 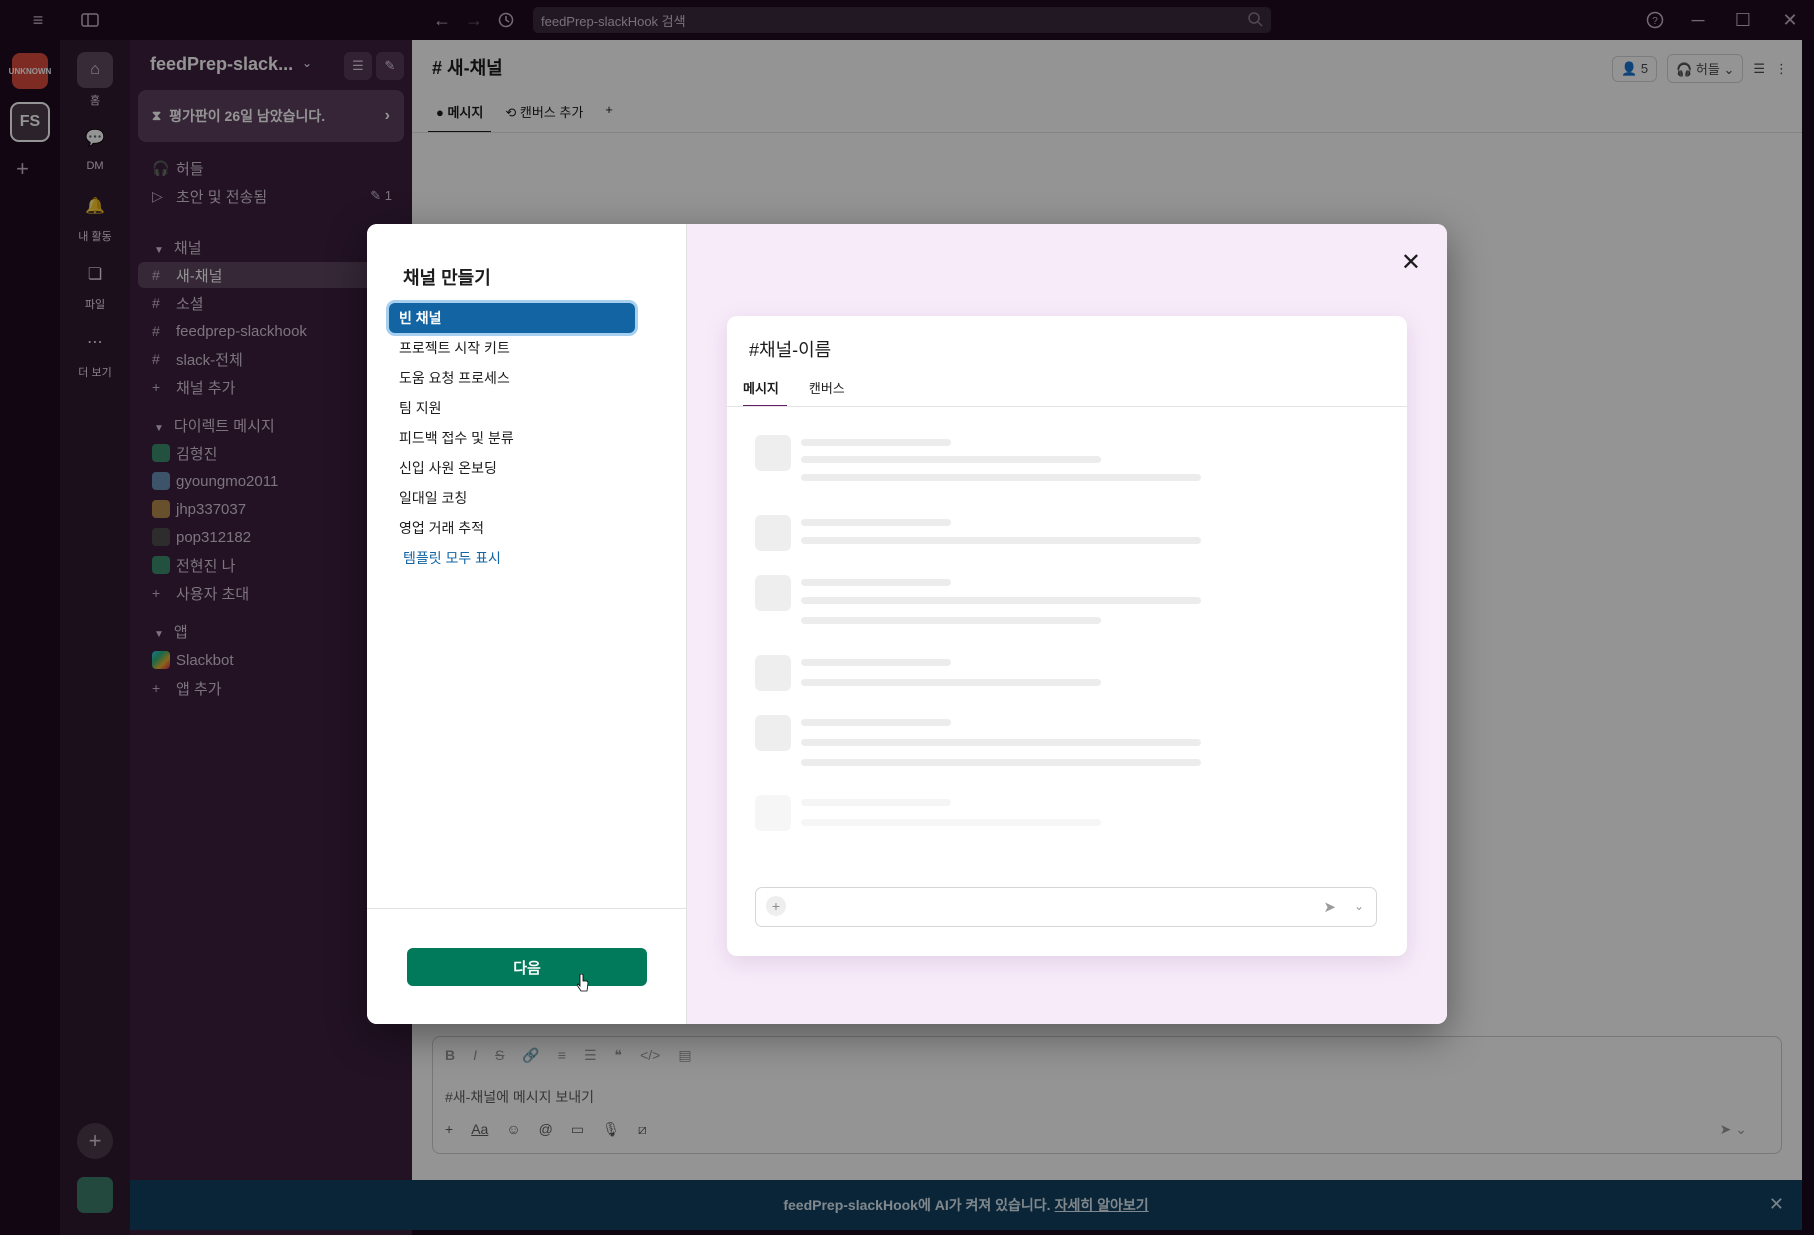 I want to click on template-item: 프로젝트 시작 키트, so click(x=512, y=348).